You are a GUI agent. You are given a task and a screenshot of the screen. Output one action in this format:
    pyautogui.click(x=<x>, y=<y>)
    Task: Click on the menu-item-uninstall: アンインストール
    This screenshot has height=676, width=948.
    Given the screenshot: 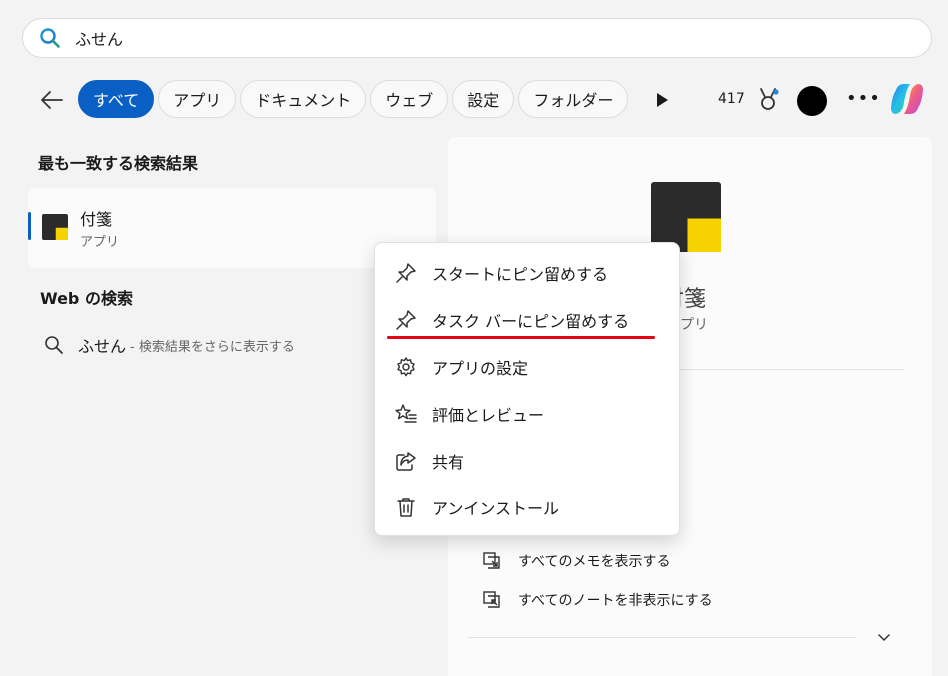 What is the action you would take?
    pyautogui.click(x=528, y=507)
    